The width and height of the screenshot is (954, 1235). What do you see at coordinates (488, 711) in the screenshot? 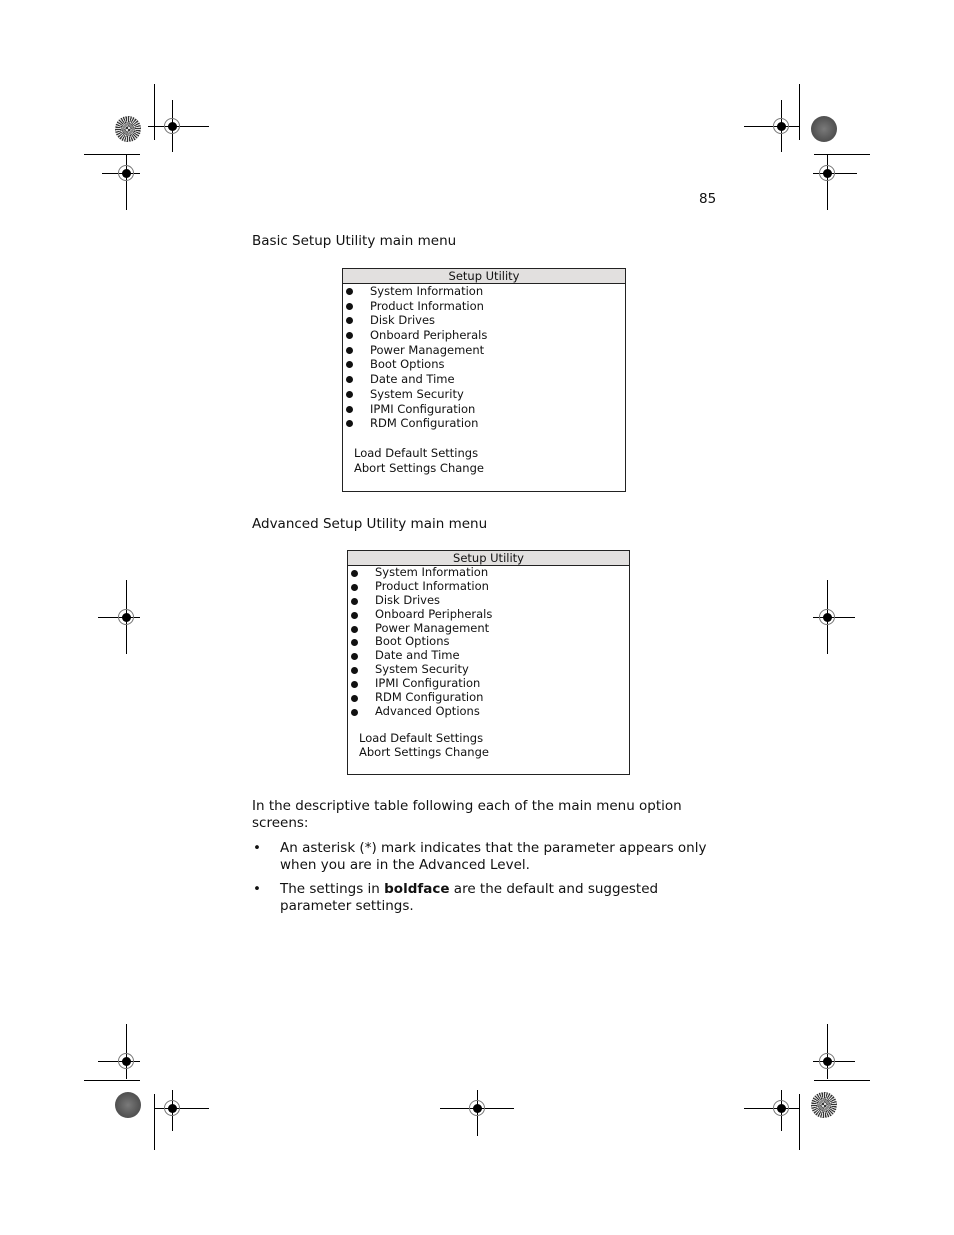
I see `menu-item: Advanced Options` at bounding box center [488, 711].